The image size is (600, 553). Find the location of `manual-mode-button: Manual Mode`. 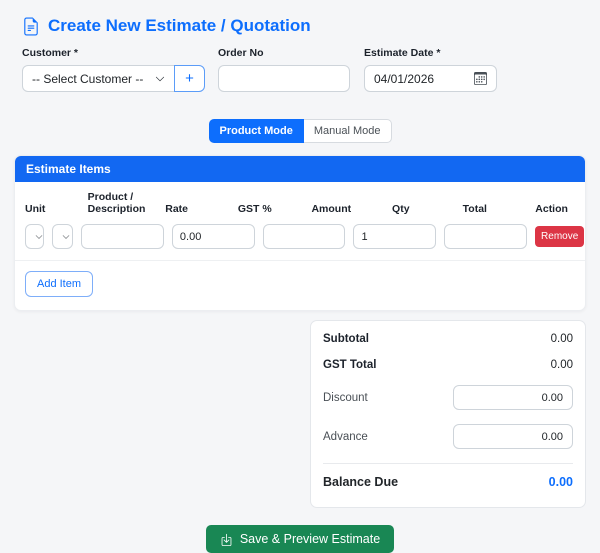

manual-mode-button: Manual Mode is located at coordinates (347, 131).